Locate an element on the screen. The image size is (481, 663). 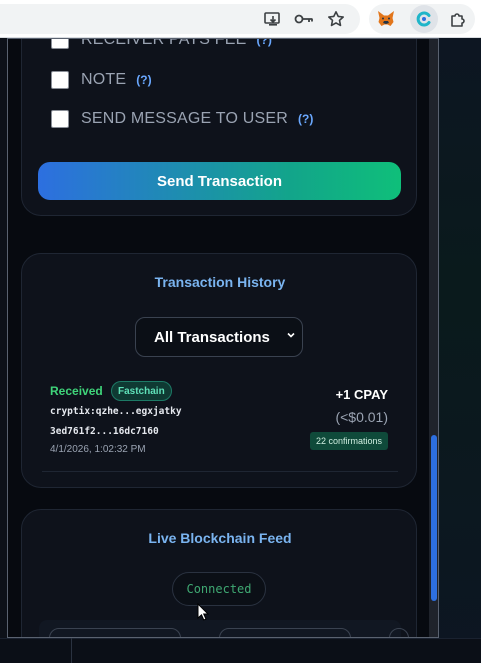
option-label: NOTE is located at coordinates (104, 79).